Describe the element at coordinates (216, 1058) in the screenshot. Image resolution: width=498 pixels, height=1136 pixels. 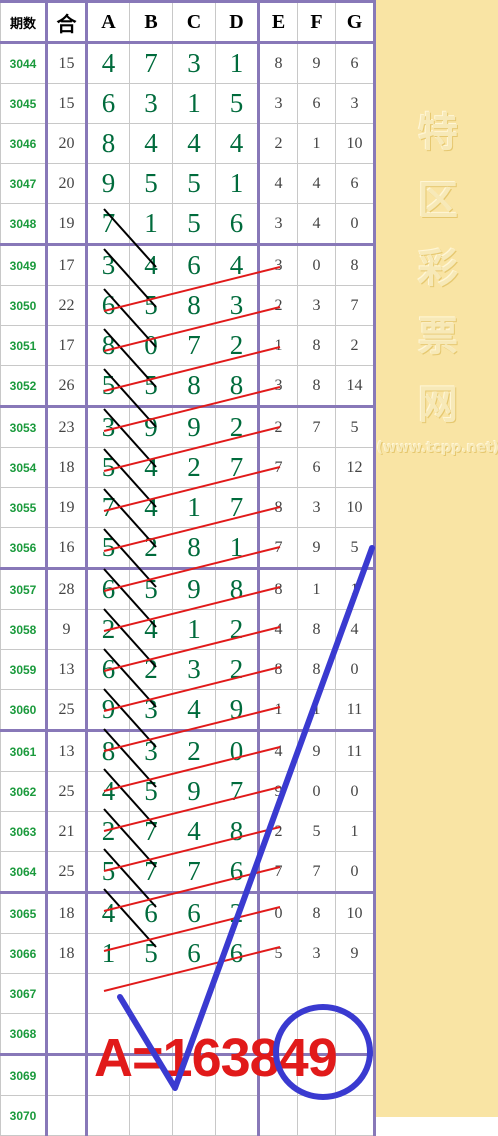
I see `result-text: A=163849` at that location.